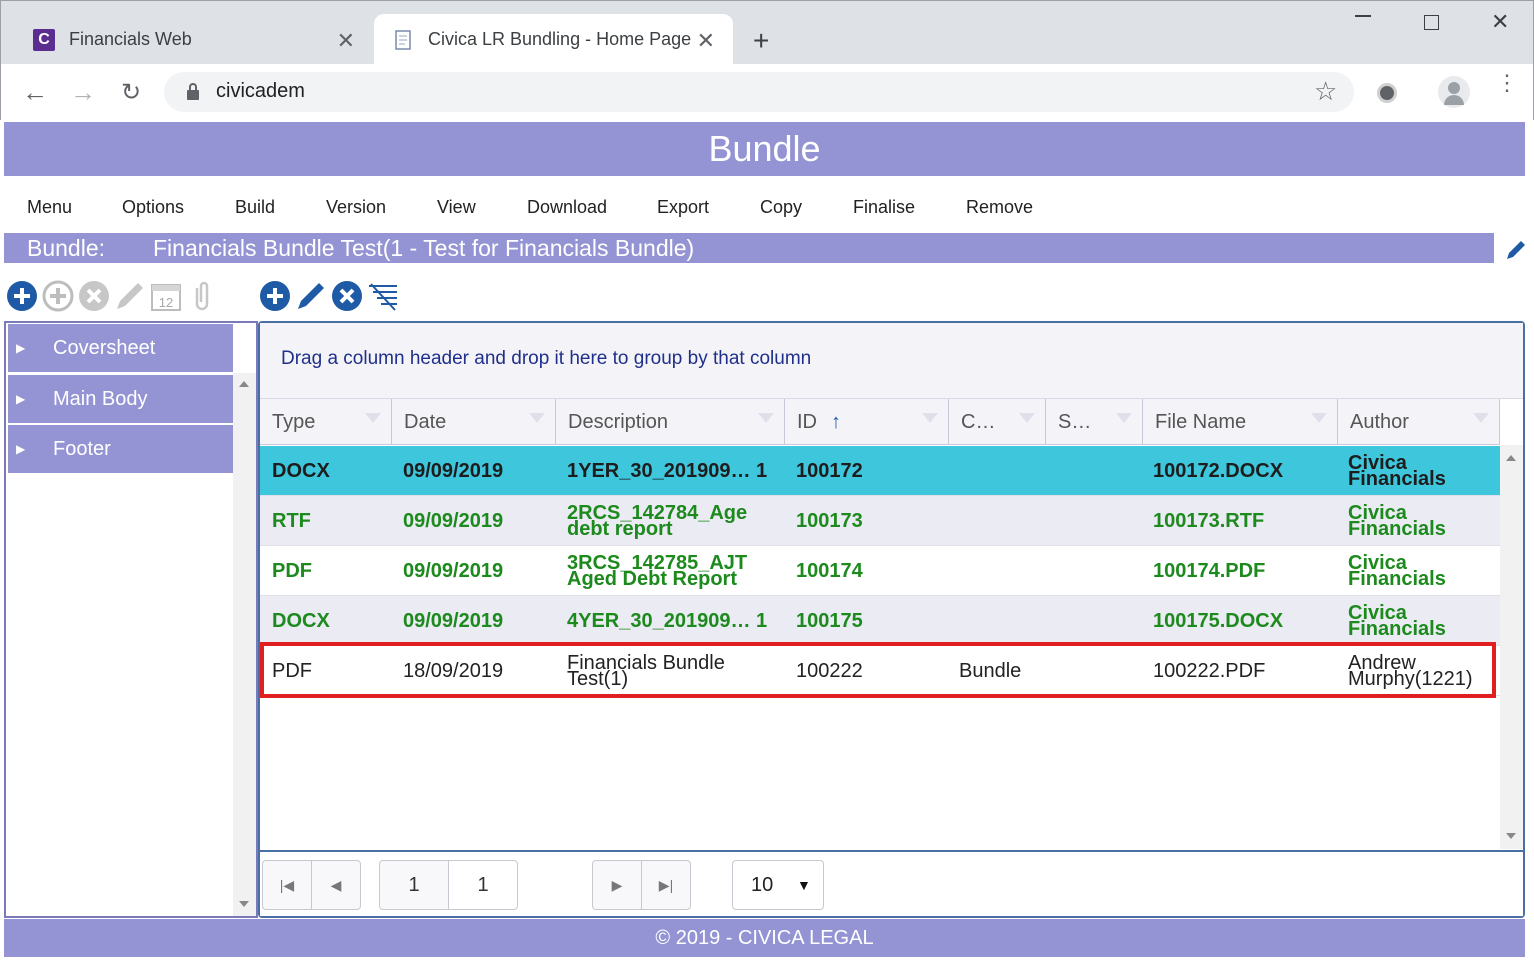  Describe the element at coordinates (104, 348) in the screenshot. I see `section-label: Coversheet` at that location.